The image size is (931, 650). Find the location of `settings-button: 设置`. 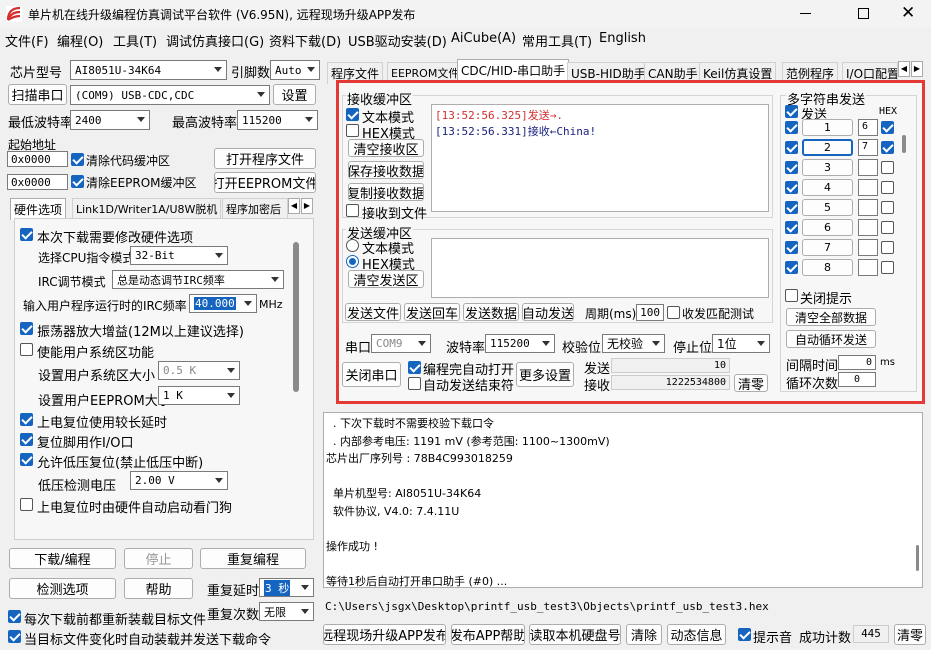

settings-button: 设置 is located at coordinates (294, 94).